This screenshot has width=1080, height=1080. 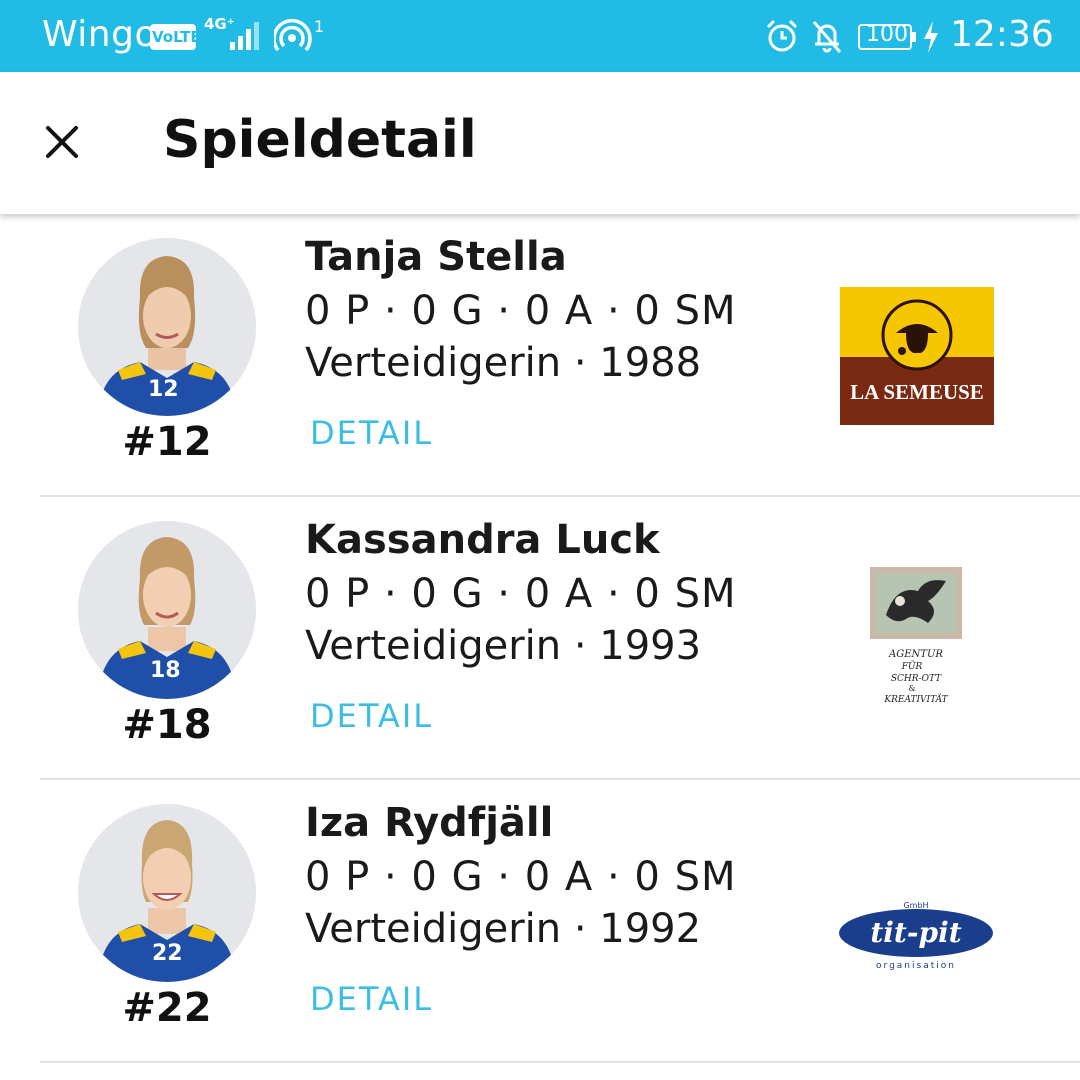 I want to click on sponsor-name: tit-pit, so click(x=915, y=932).